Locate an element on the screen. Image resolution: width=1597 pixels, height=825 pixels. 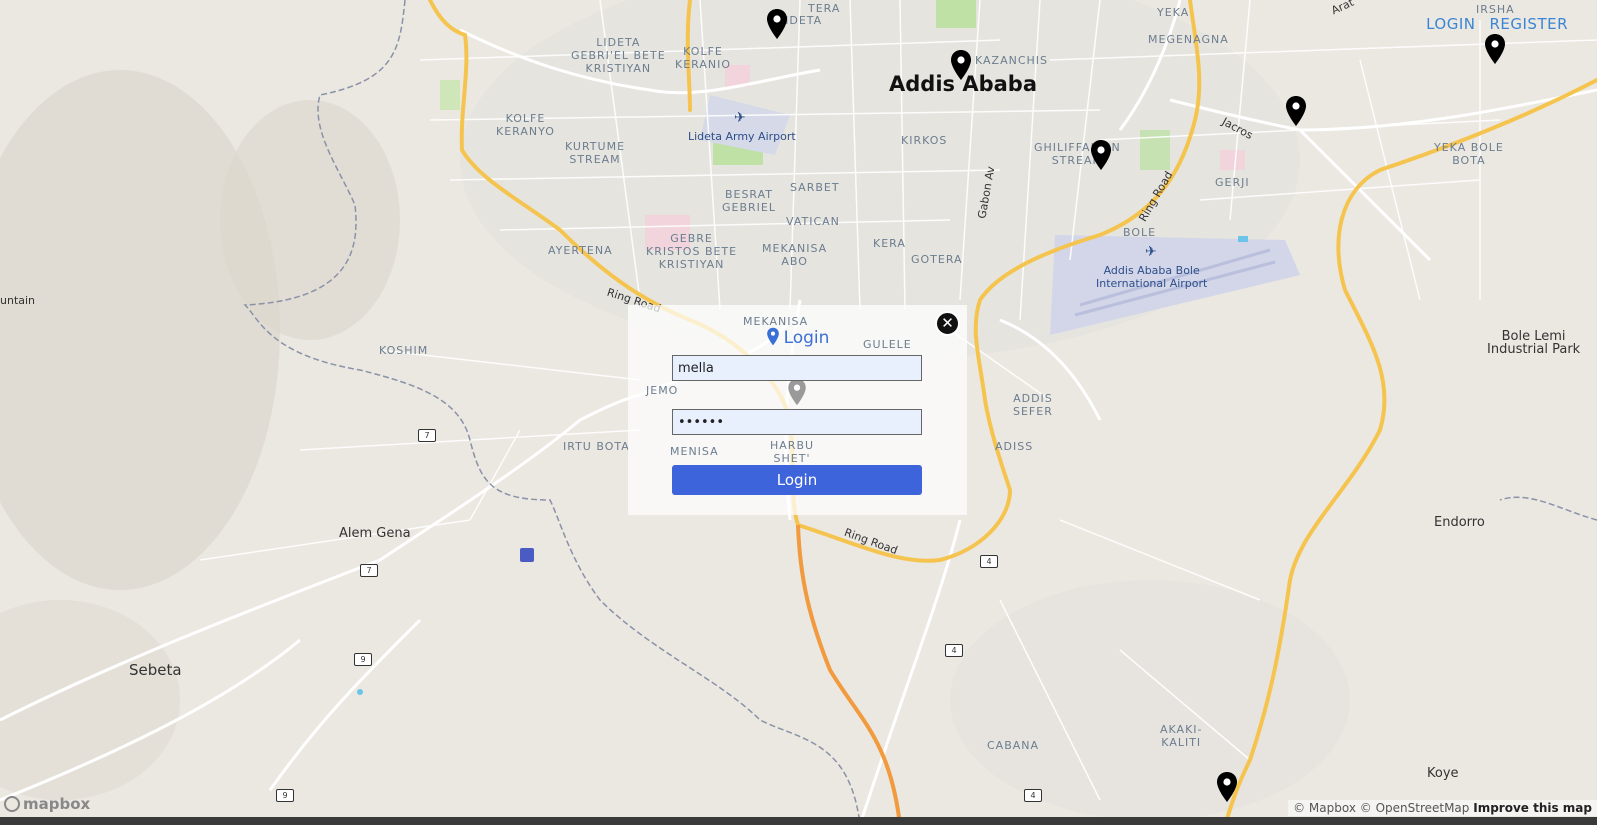
attribution-text: © Mapbox © OpenStreetMap is located at coordinates (1381, 808).